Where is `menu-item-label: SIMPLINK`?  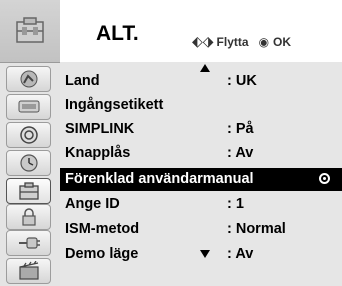
menu-item-label: SIMPLINK is located at coordinates (100, 129).